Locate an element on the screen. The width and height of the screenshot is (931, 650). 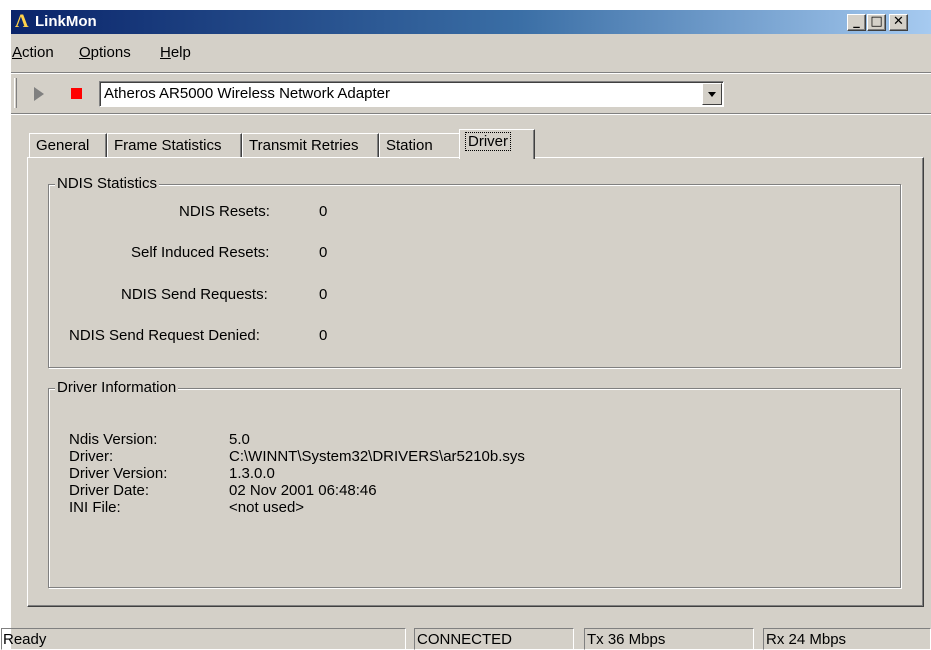
stop-button is located at coordinates (77, 94).